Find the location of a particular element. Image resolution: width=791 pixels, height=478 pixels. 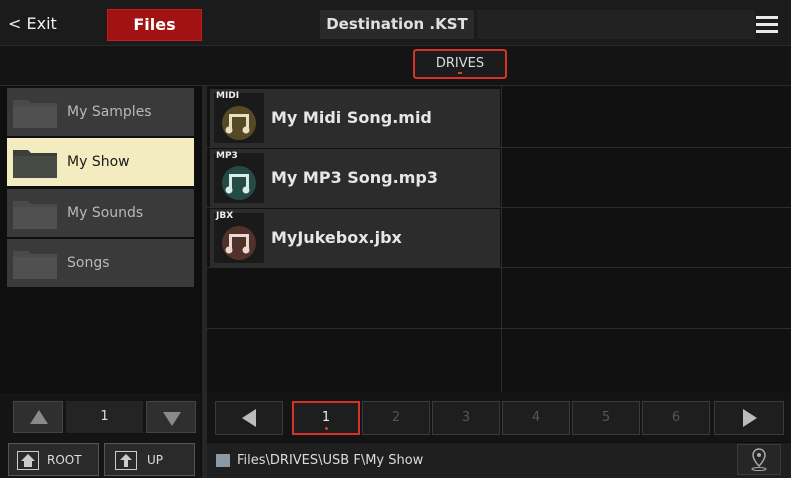

destination-value-field is located at coordinates (616, 24).